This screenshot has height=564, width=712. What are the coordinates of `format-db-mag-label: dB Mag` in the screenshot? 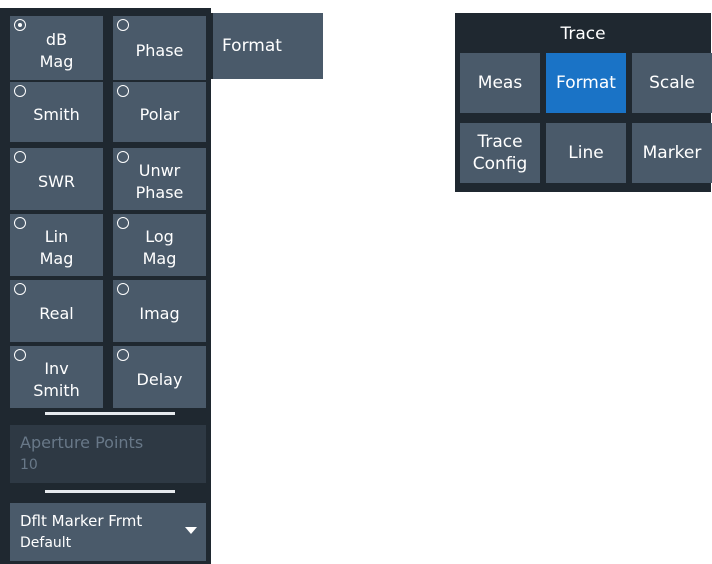 It's located at (56, 50).